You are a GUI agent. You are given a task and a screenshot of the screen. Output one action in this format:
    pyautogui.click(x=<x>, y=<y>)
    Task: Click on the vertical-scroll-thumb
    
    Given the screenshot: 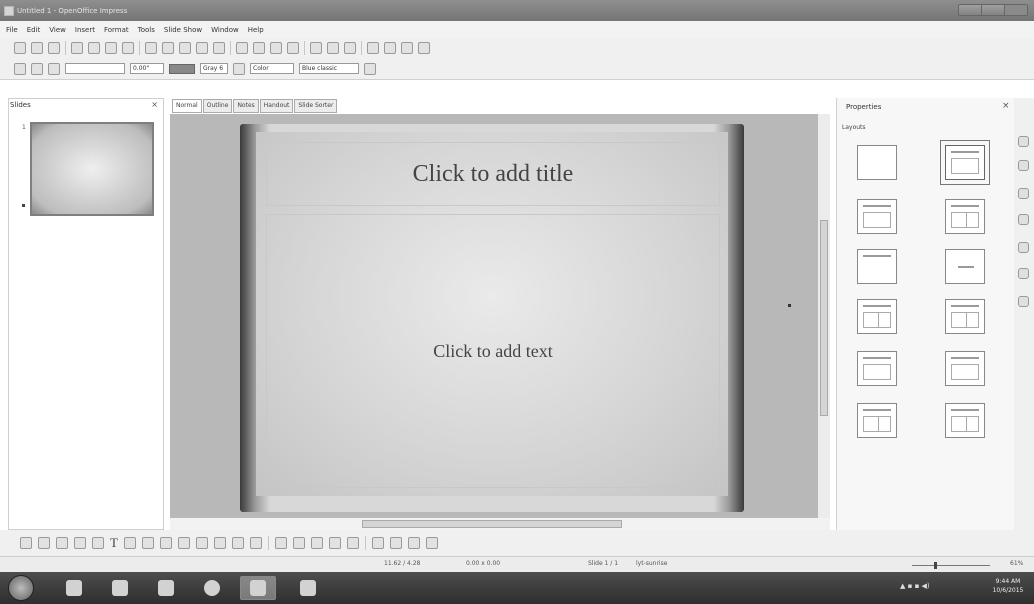 What is the action you would take?
    pyautogui.click(x=824, y=318)
    